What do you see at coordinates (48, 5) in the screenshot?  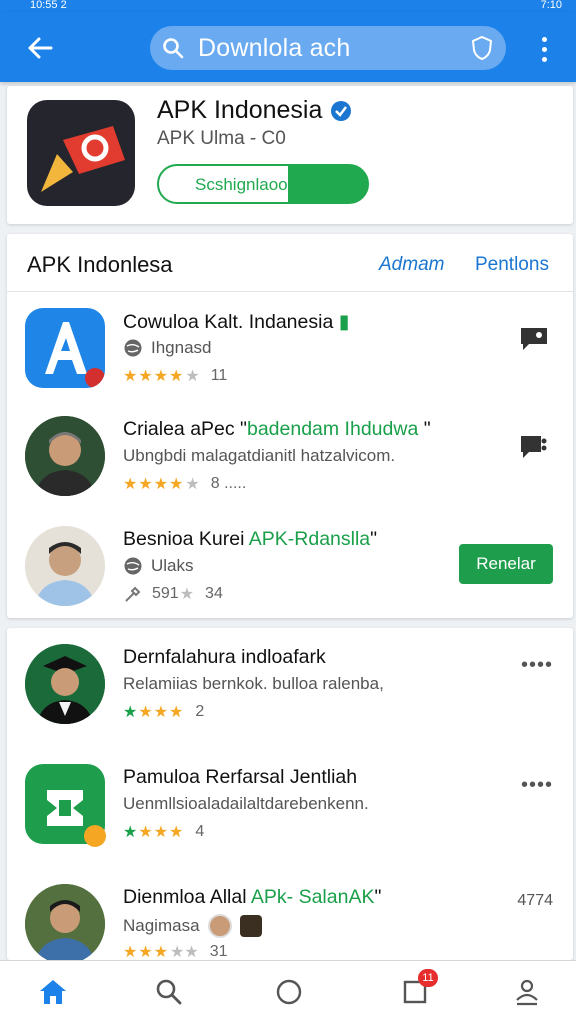 I see `status-time-left: 10:55 2` at bounding box center [48, 5].